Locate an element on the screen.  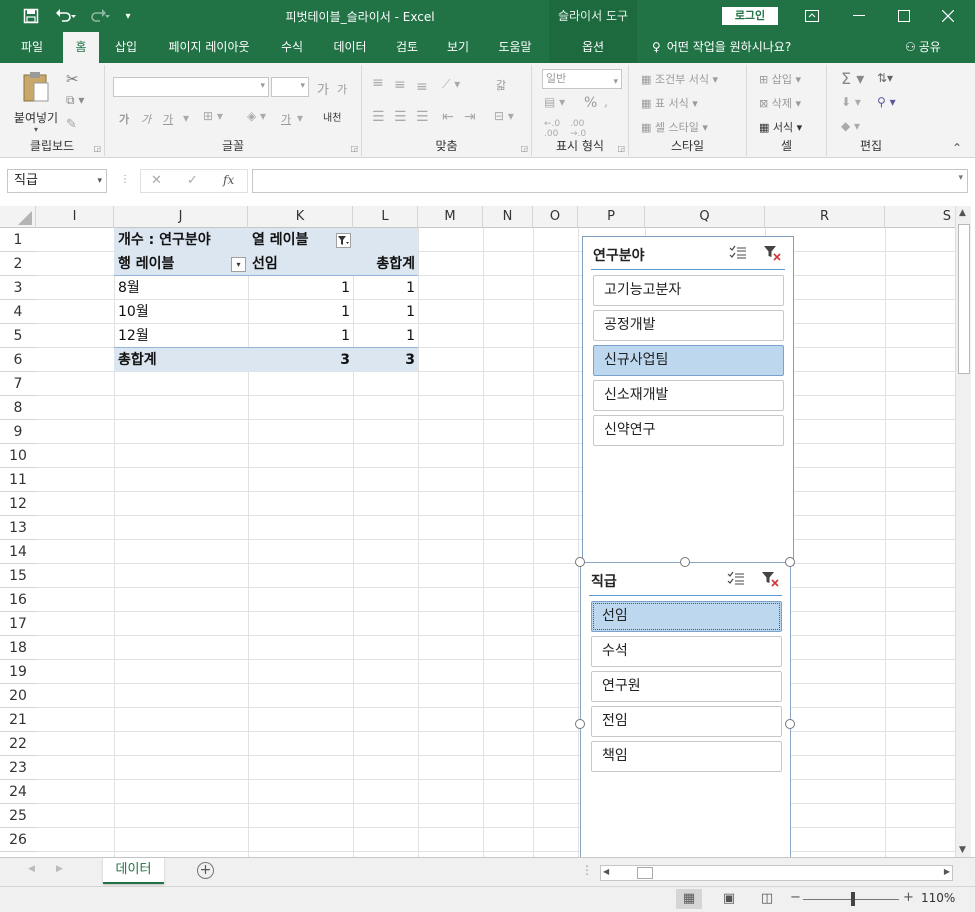
fill-icon: ⬇ ▾ is located at coordinates (851, 102).